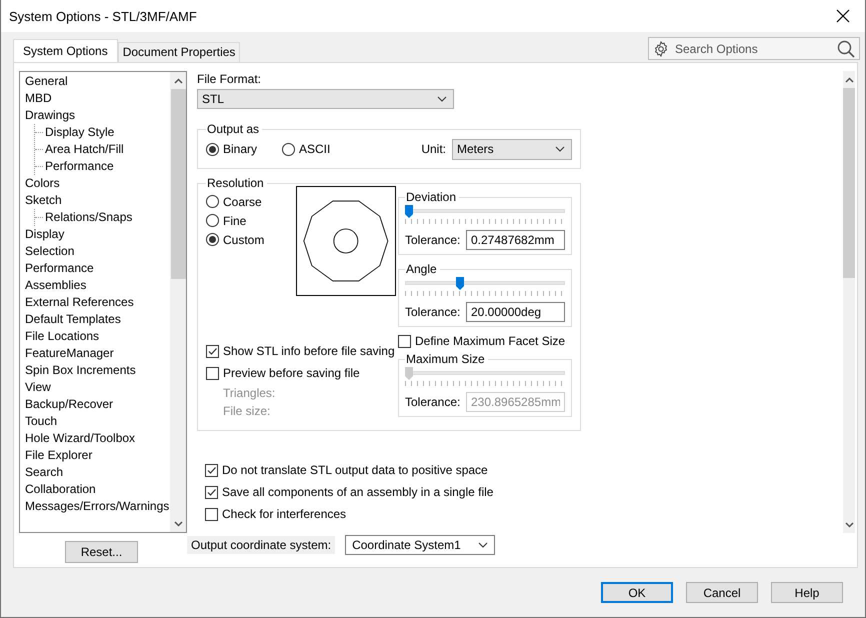 This screenshot has height=618, width=866. Describe the element at coordinates (97, 472) in the screenshot. I see `tree-item: Search` at that location.